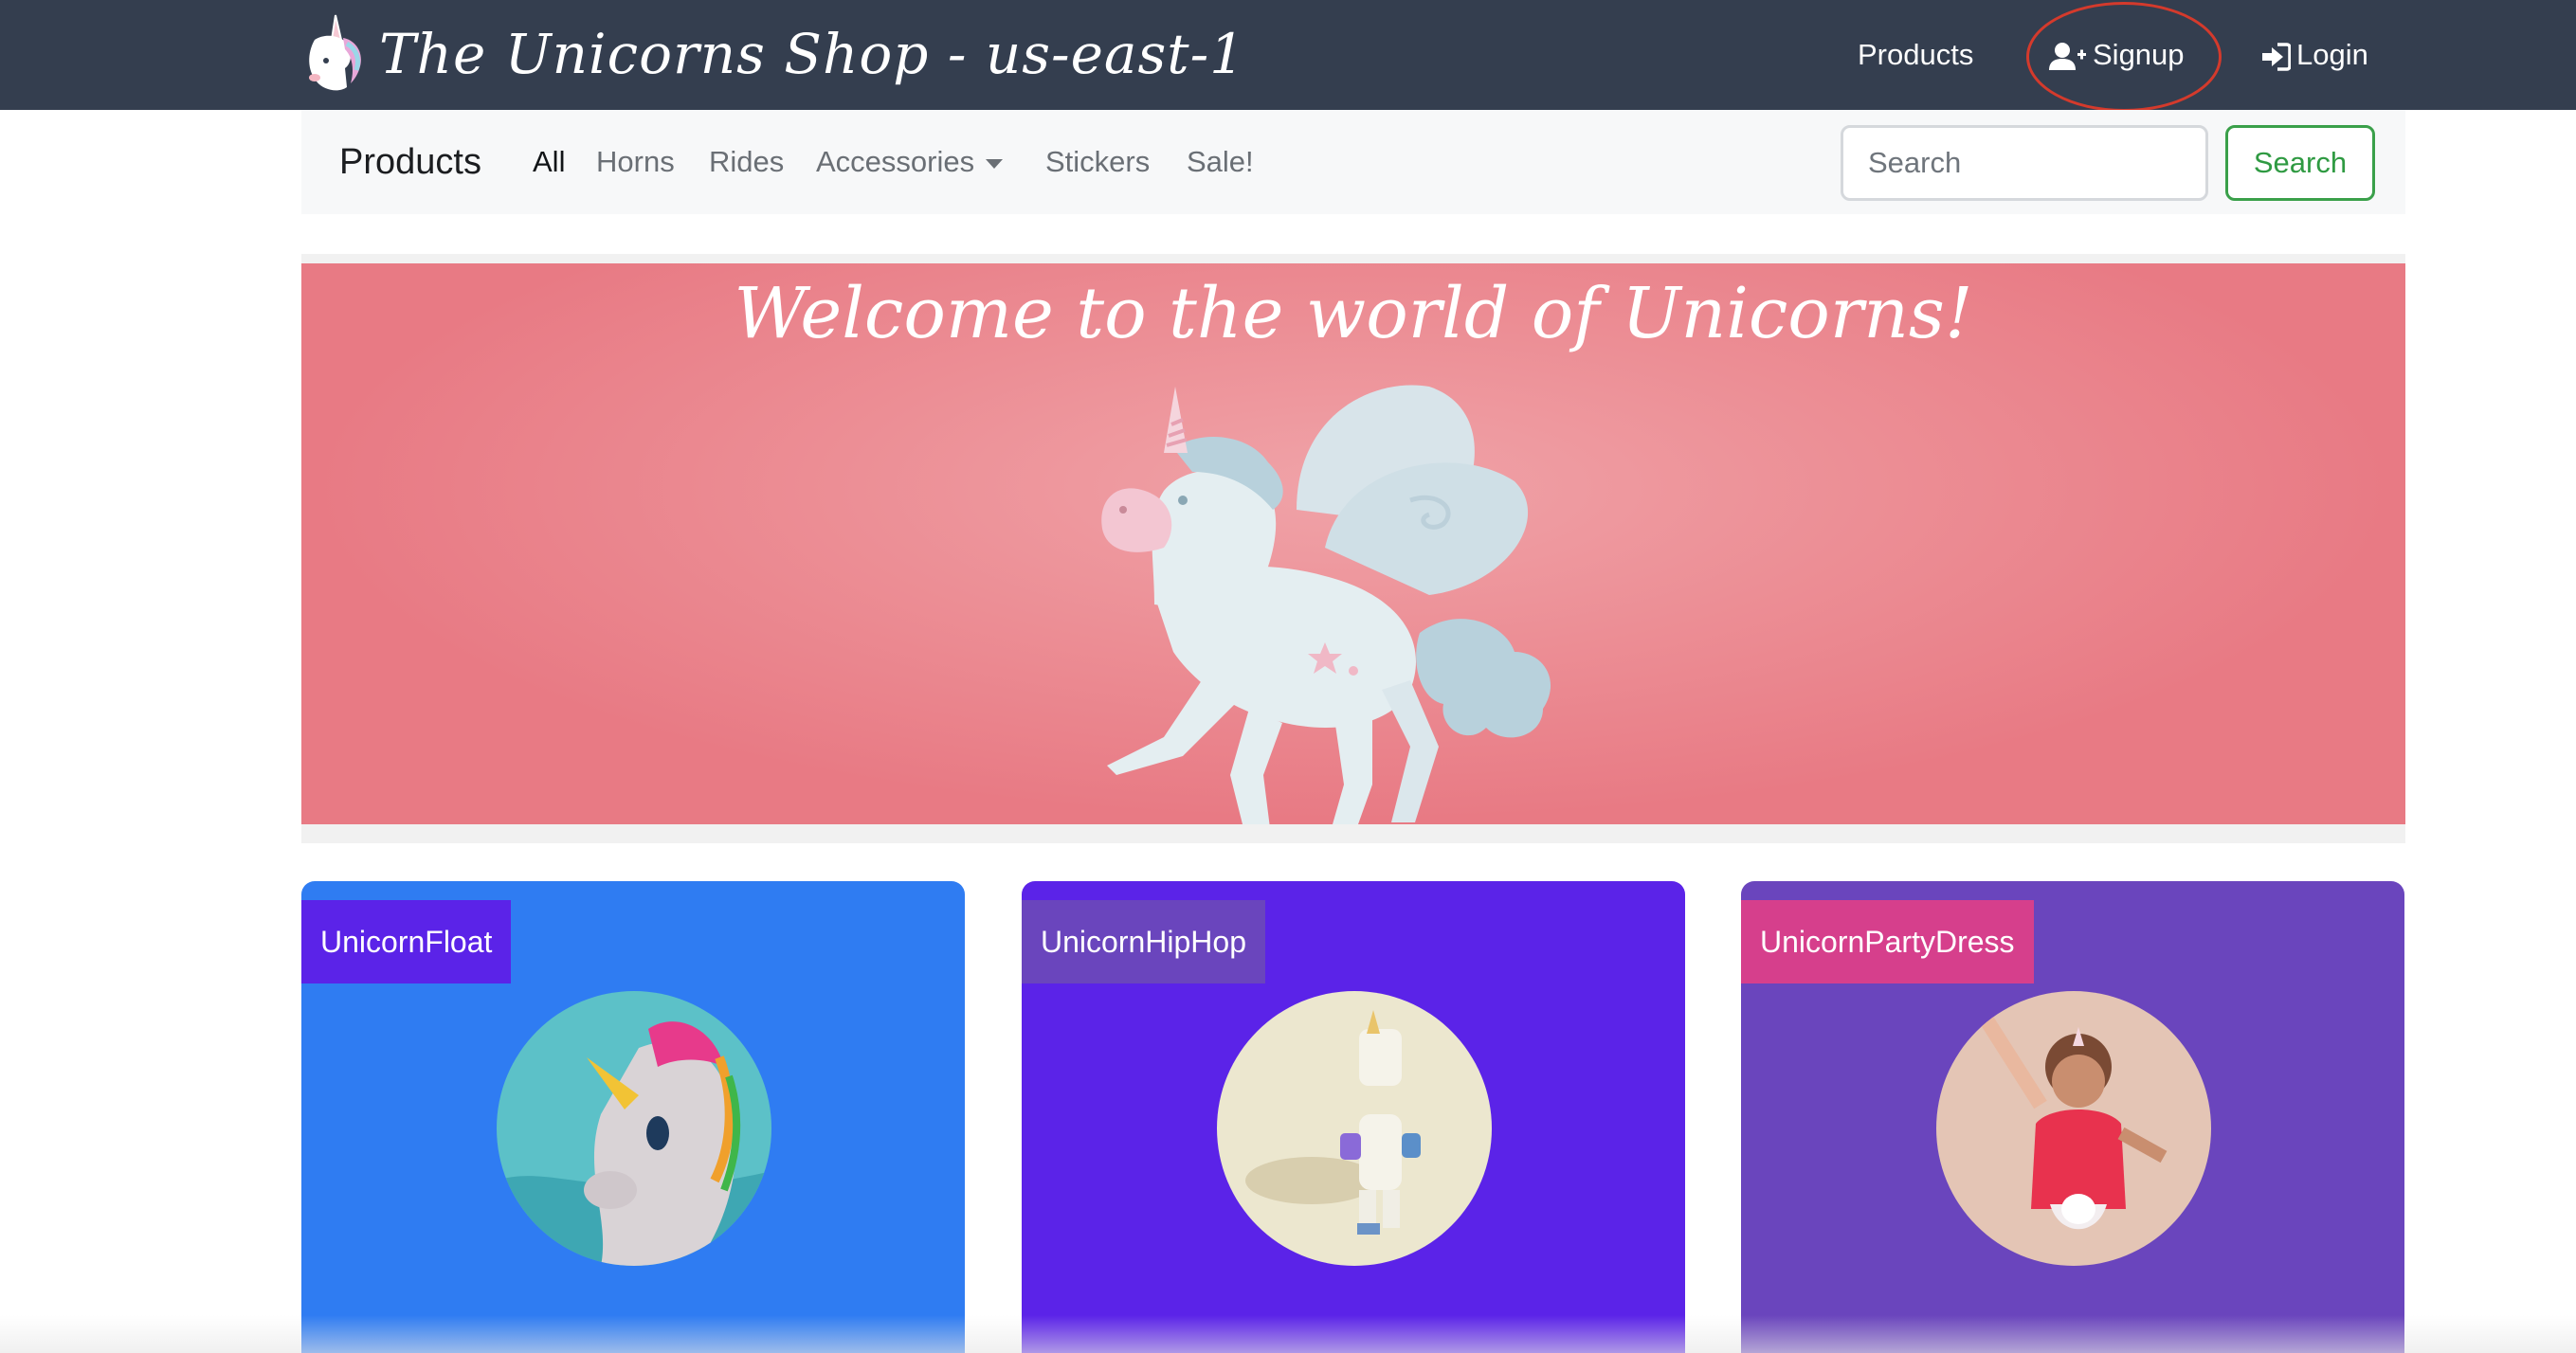 Image resolution: width=2576 pixels, height=1353 pixels. I want to click on search-button: Search, so click(2300, 163).